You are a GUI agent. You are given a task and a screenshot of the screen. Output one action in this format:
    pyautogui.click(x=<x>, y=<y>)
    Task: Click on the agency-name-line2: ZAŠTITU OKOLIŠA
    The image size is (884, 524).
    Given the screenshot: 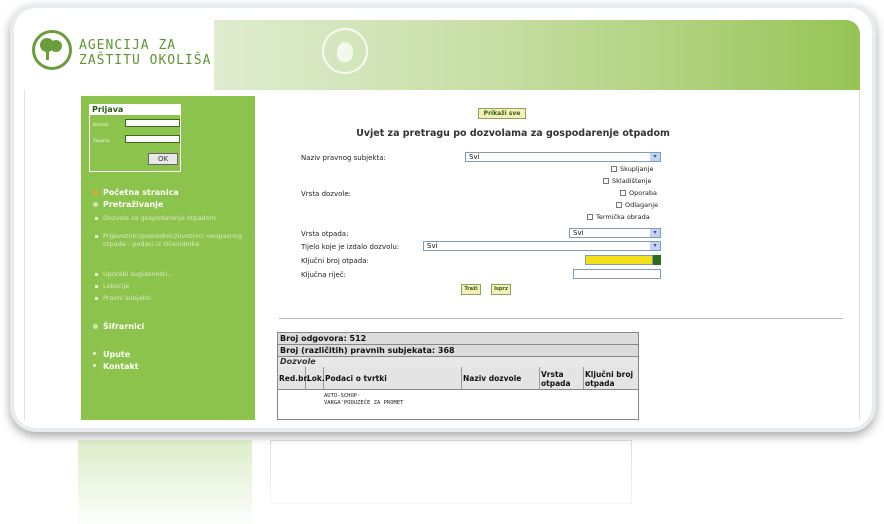 What is the action you would take?
    pyautogui.click(x=145, y=60)
    